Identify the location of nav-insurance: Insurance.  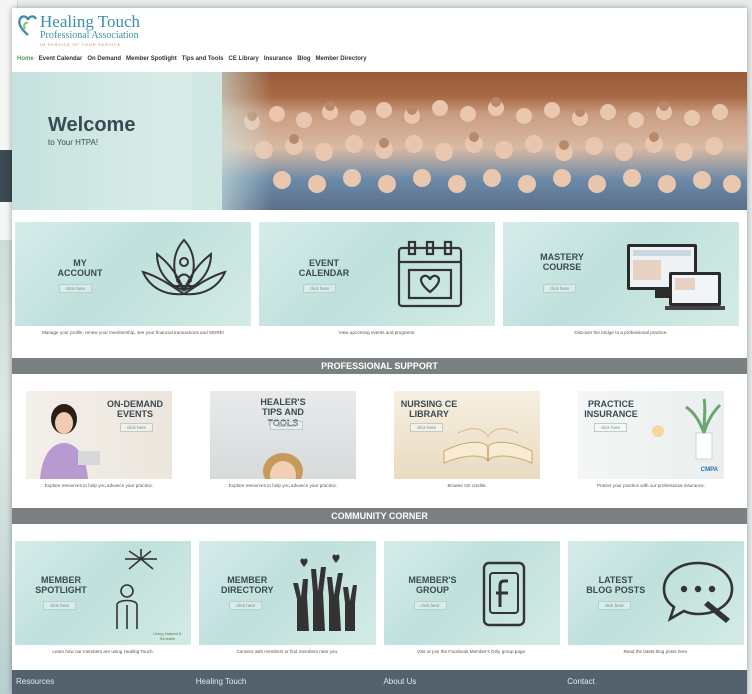
(278, 59).